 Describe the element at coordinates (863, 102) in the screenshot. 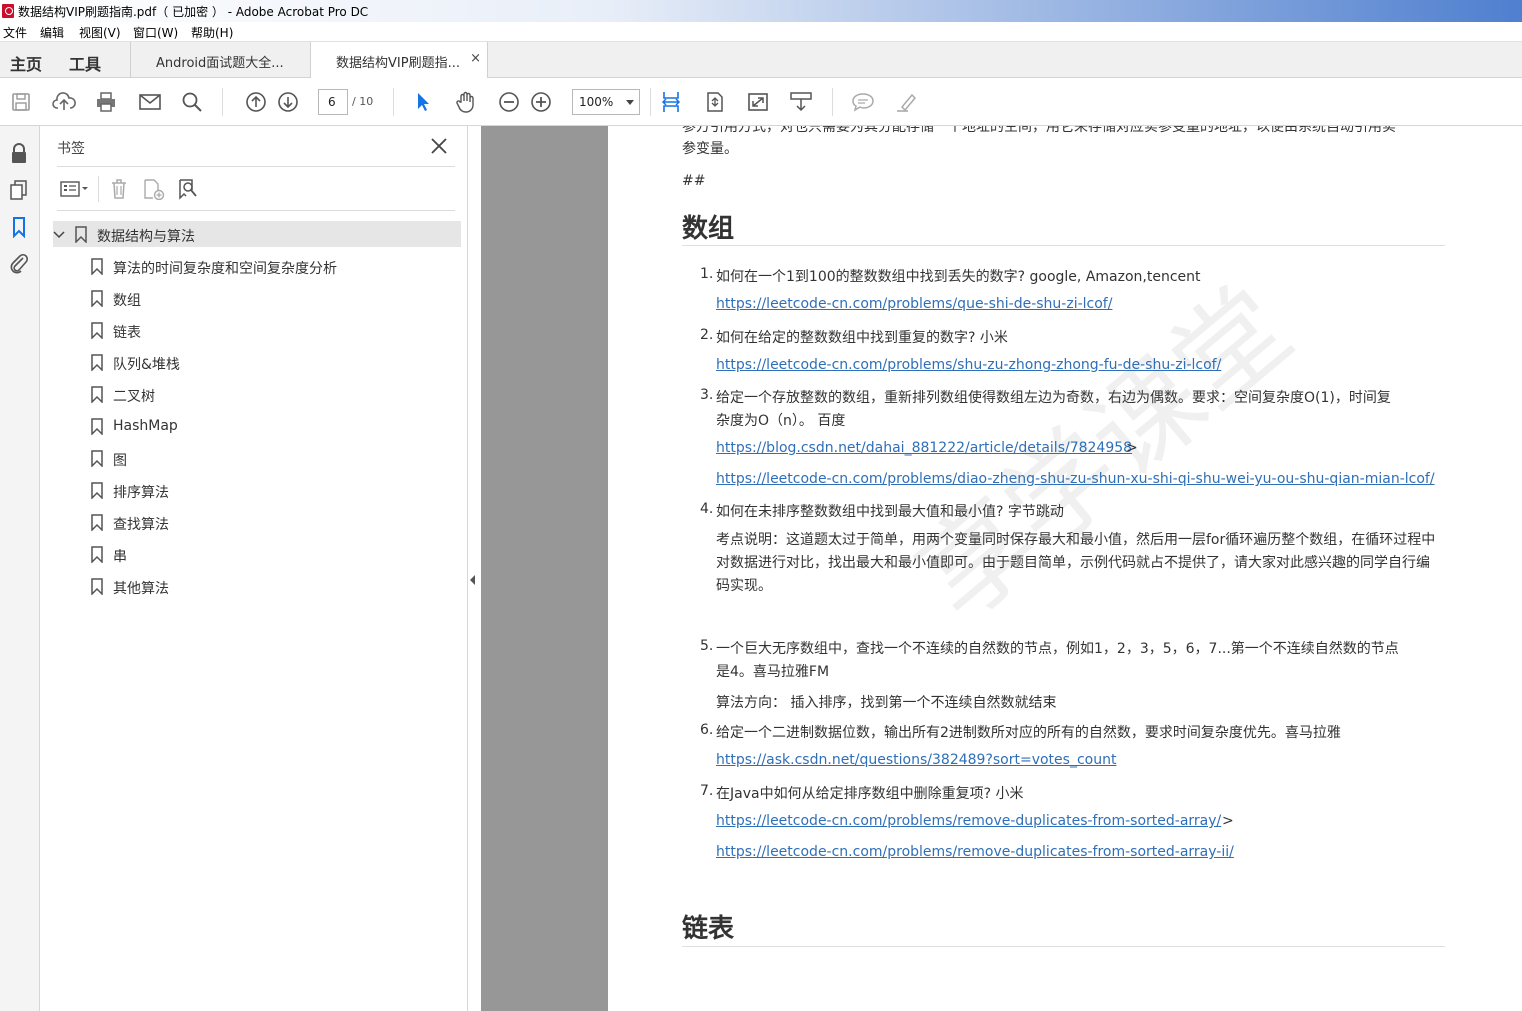

I see `comment-icon` at that location.